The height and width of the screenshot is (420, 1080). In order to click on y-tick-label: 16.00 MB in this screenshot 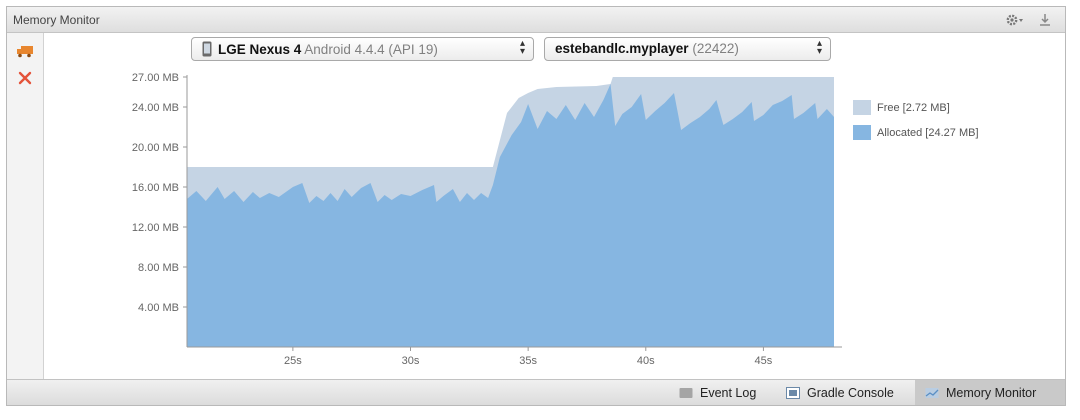, I will do `click(155, 188)`.